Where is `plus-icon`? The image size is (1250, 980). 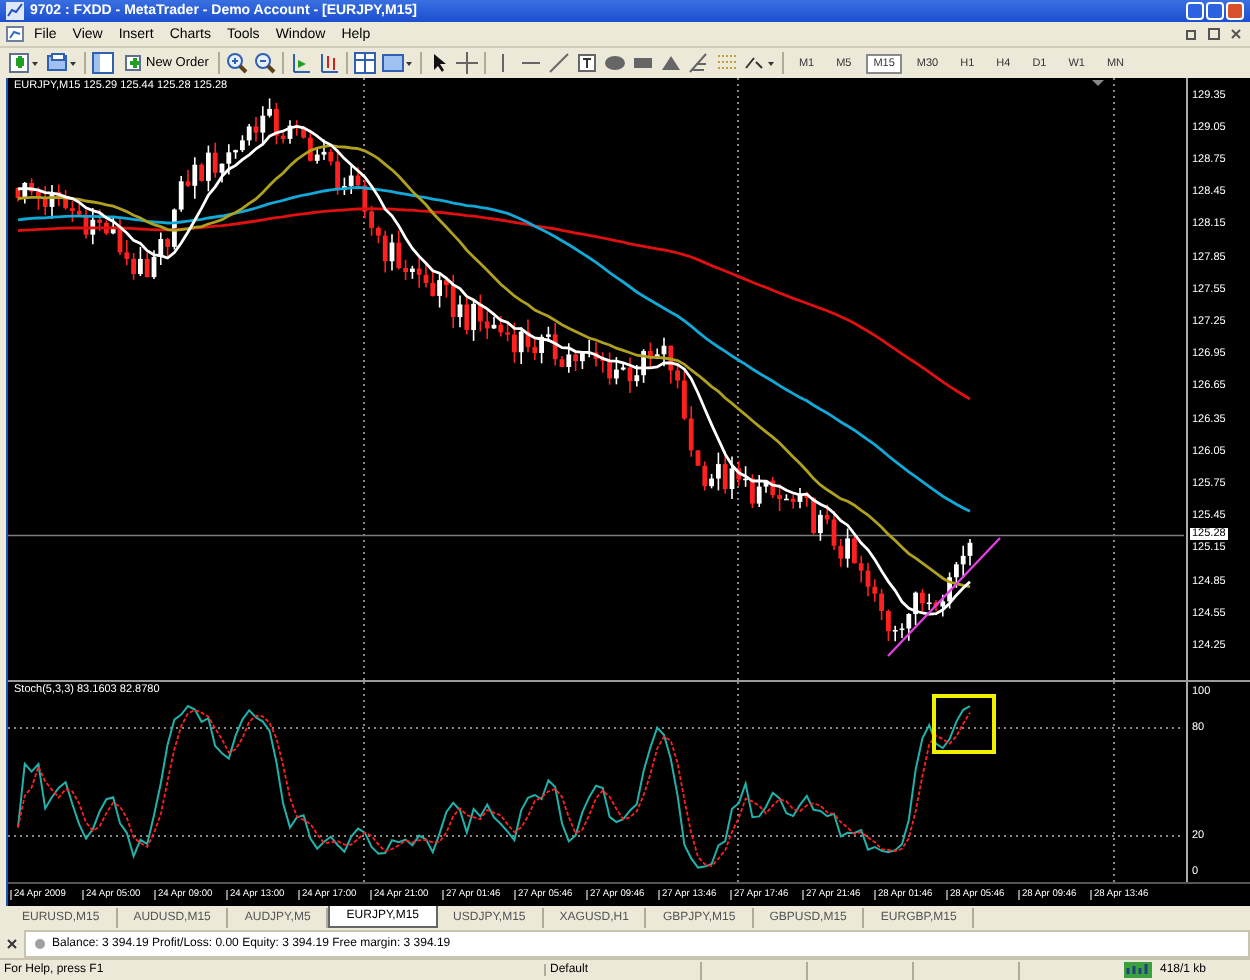 plus-icon is located at coordinates (133, 63).